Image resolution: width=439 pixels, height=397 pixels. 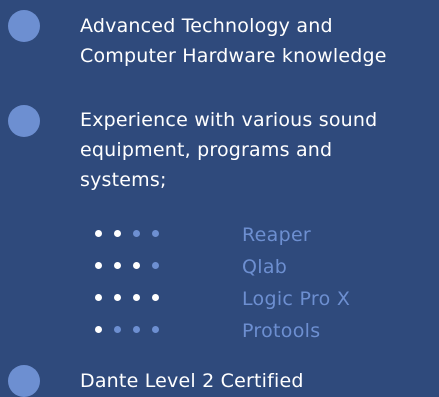 What do you see at coordinates (277, 235) in the screenshot?
I see `skill-name: Reaper` at bounding box center [277, 235].